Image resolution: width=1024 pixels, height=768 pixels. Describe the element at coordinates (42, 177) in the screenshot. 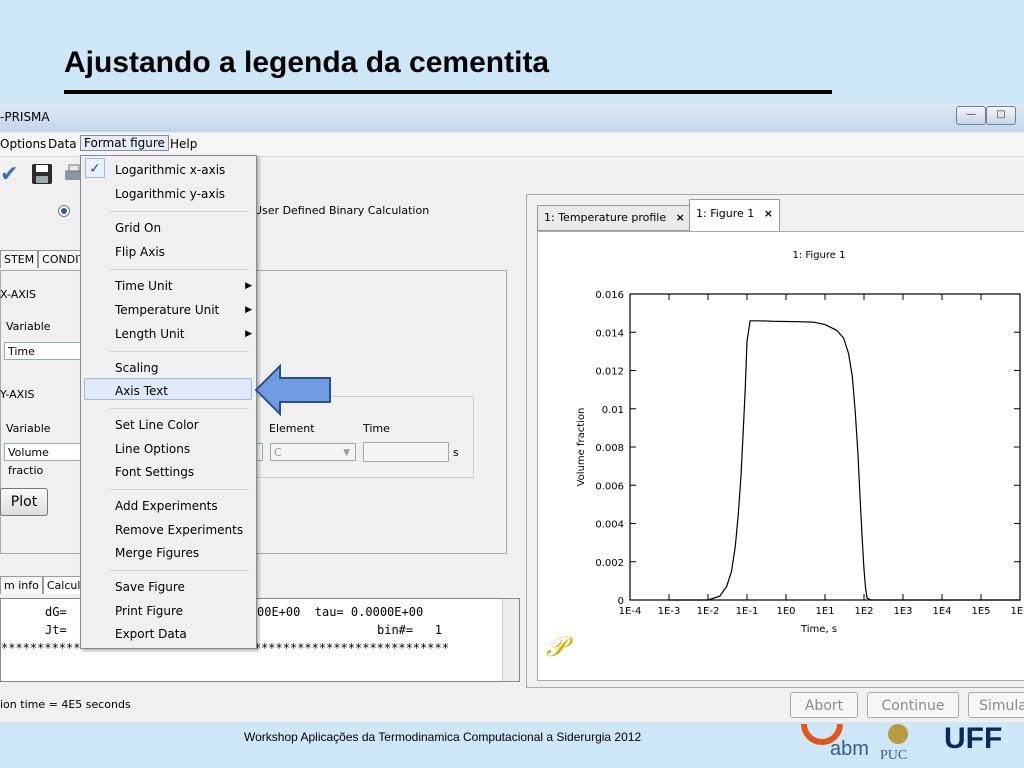

I see `save-icon` at that location.